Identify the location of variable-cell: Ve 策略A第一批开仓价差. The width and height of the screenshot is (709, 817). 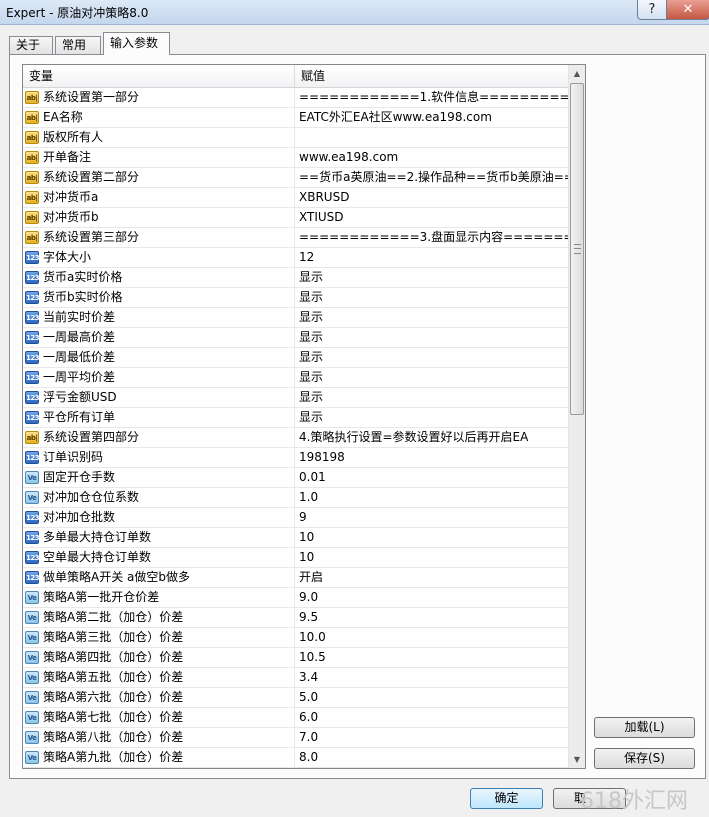
(159, 597).